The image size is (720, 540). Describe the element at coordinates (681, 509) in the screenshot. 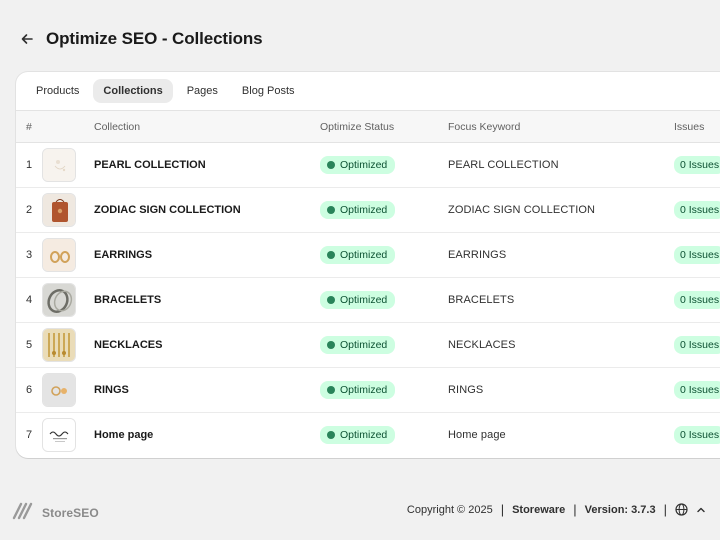

I see `globe-icon` at that location.